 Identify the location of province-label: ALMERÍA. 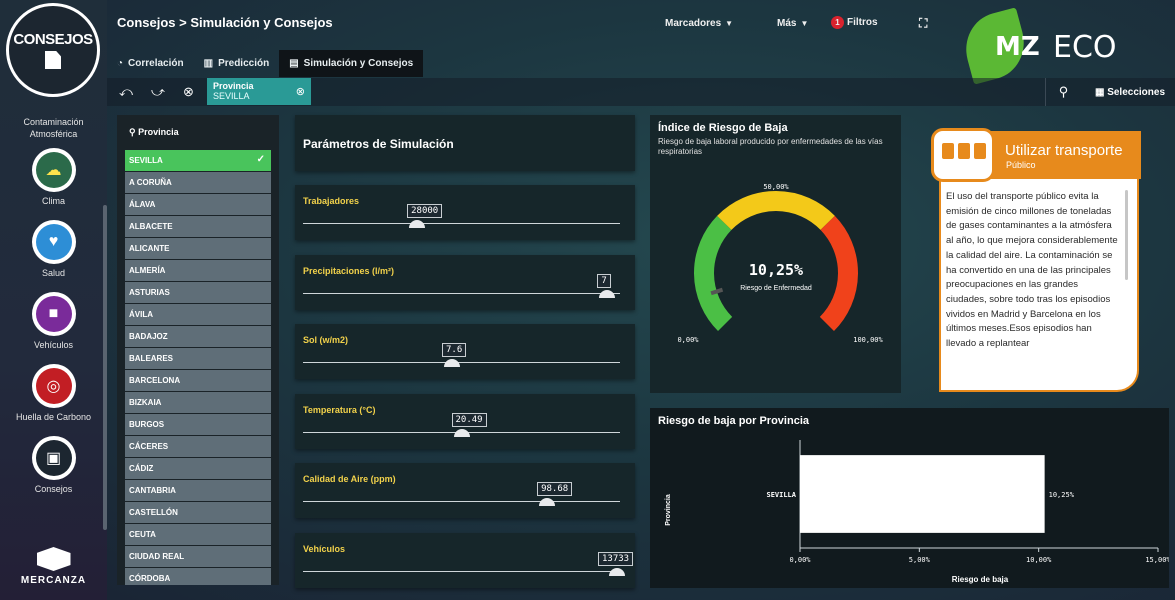
(147, 270).